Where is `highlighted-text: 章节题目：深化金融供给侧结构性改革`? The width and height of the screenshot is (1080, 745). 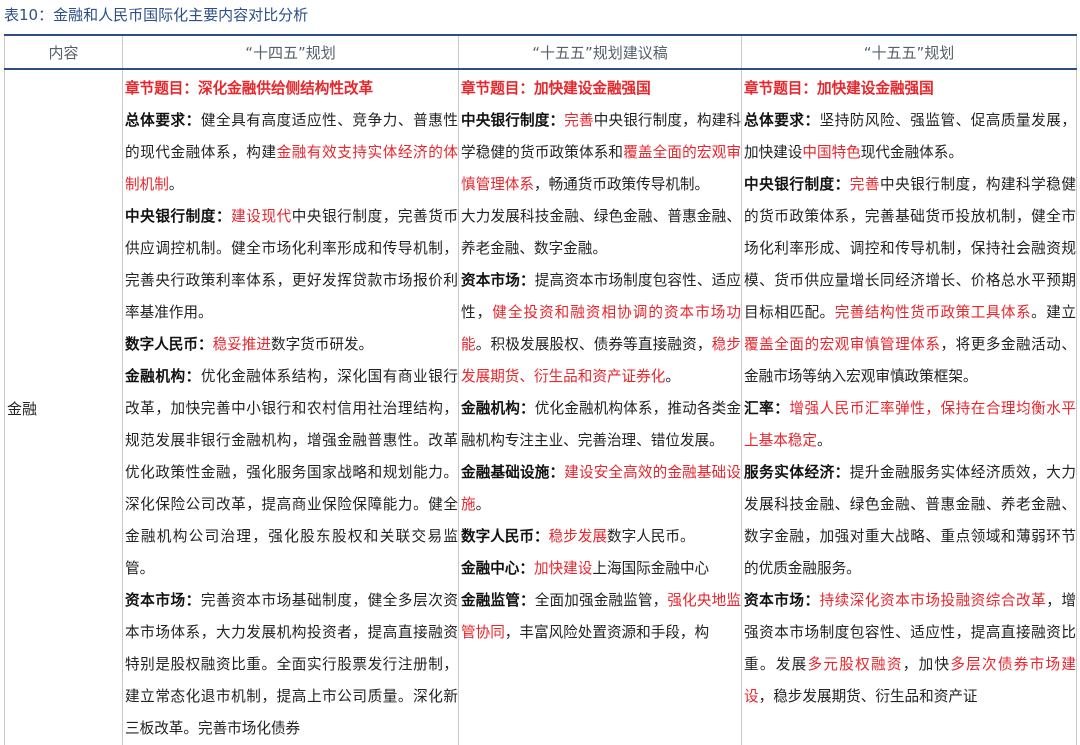
highlighted-text: 章节题目：深化金融供给侧结构性改革 is located at coordinates (249, 88).